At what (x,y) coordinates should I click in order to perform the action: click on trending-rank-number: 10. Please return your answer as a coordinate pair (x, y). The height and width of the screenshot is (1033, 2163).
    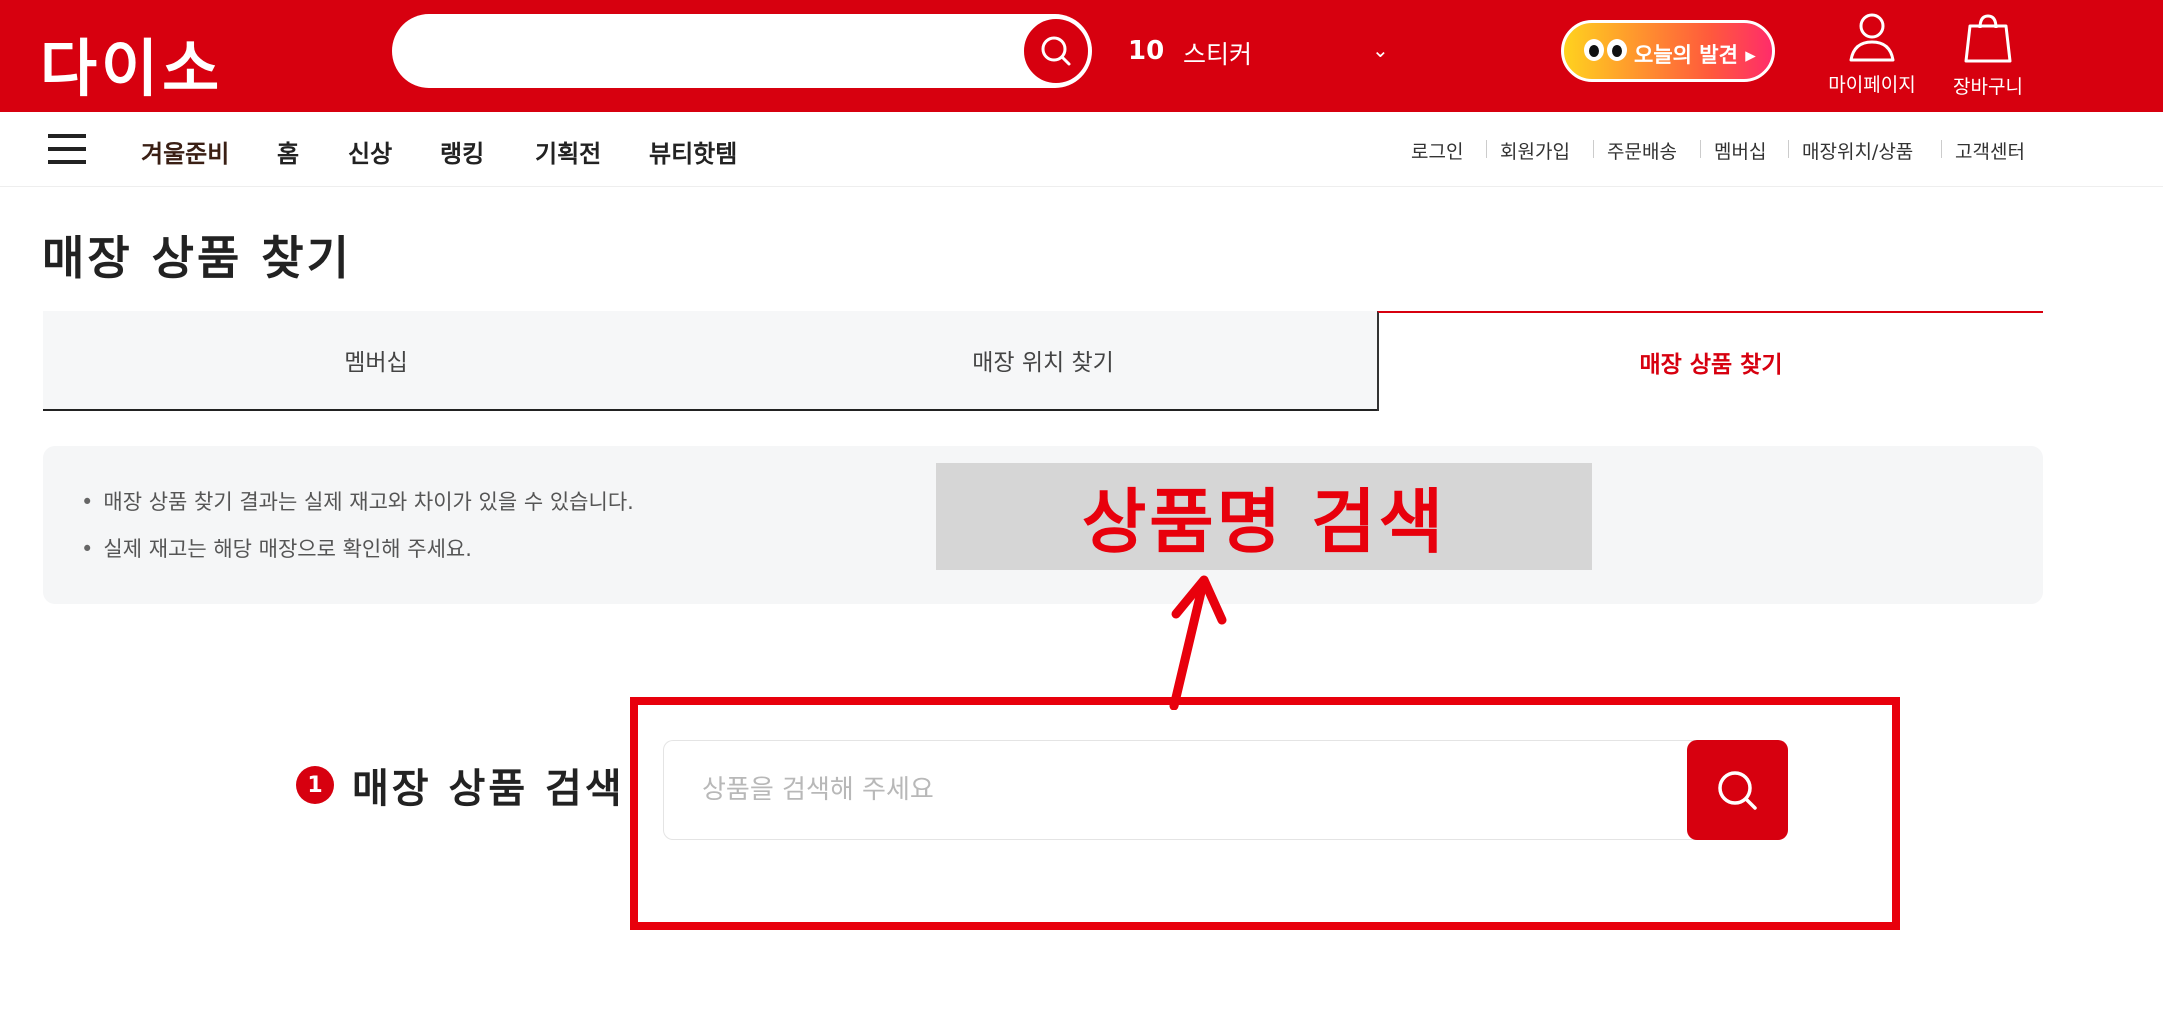
    Looking at the image, I should click on (1146, 51).